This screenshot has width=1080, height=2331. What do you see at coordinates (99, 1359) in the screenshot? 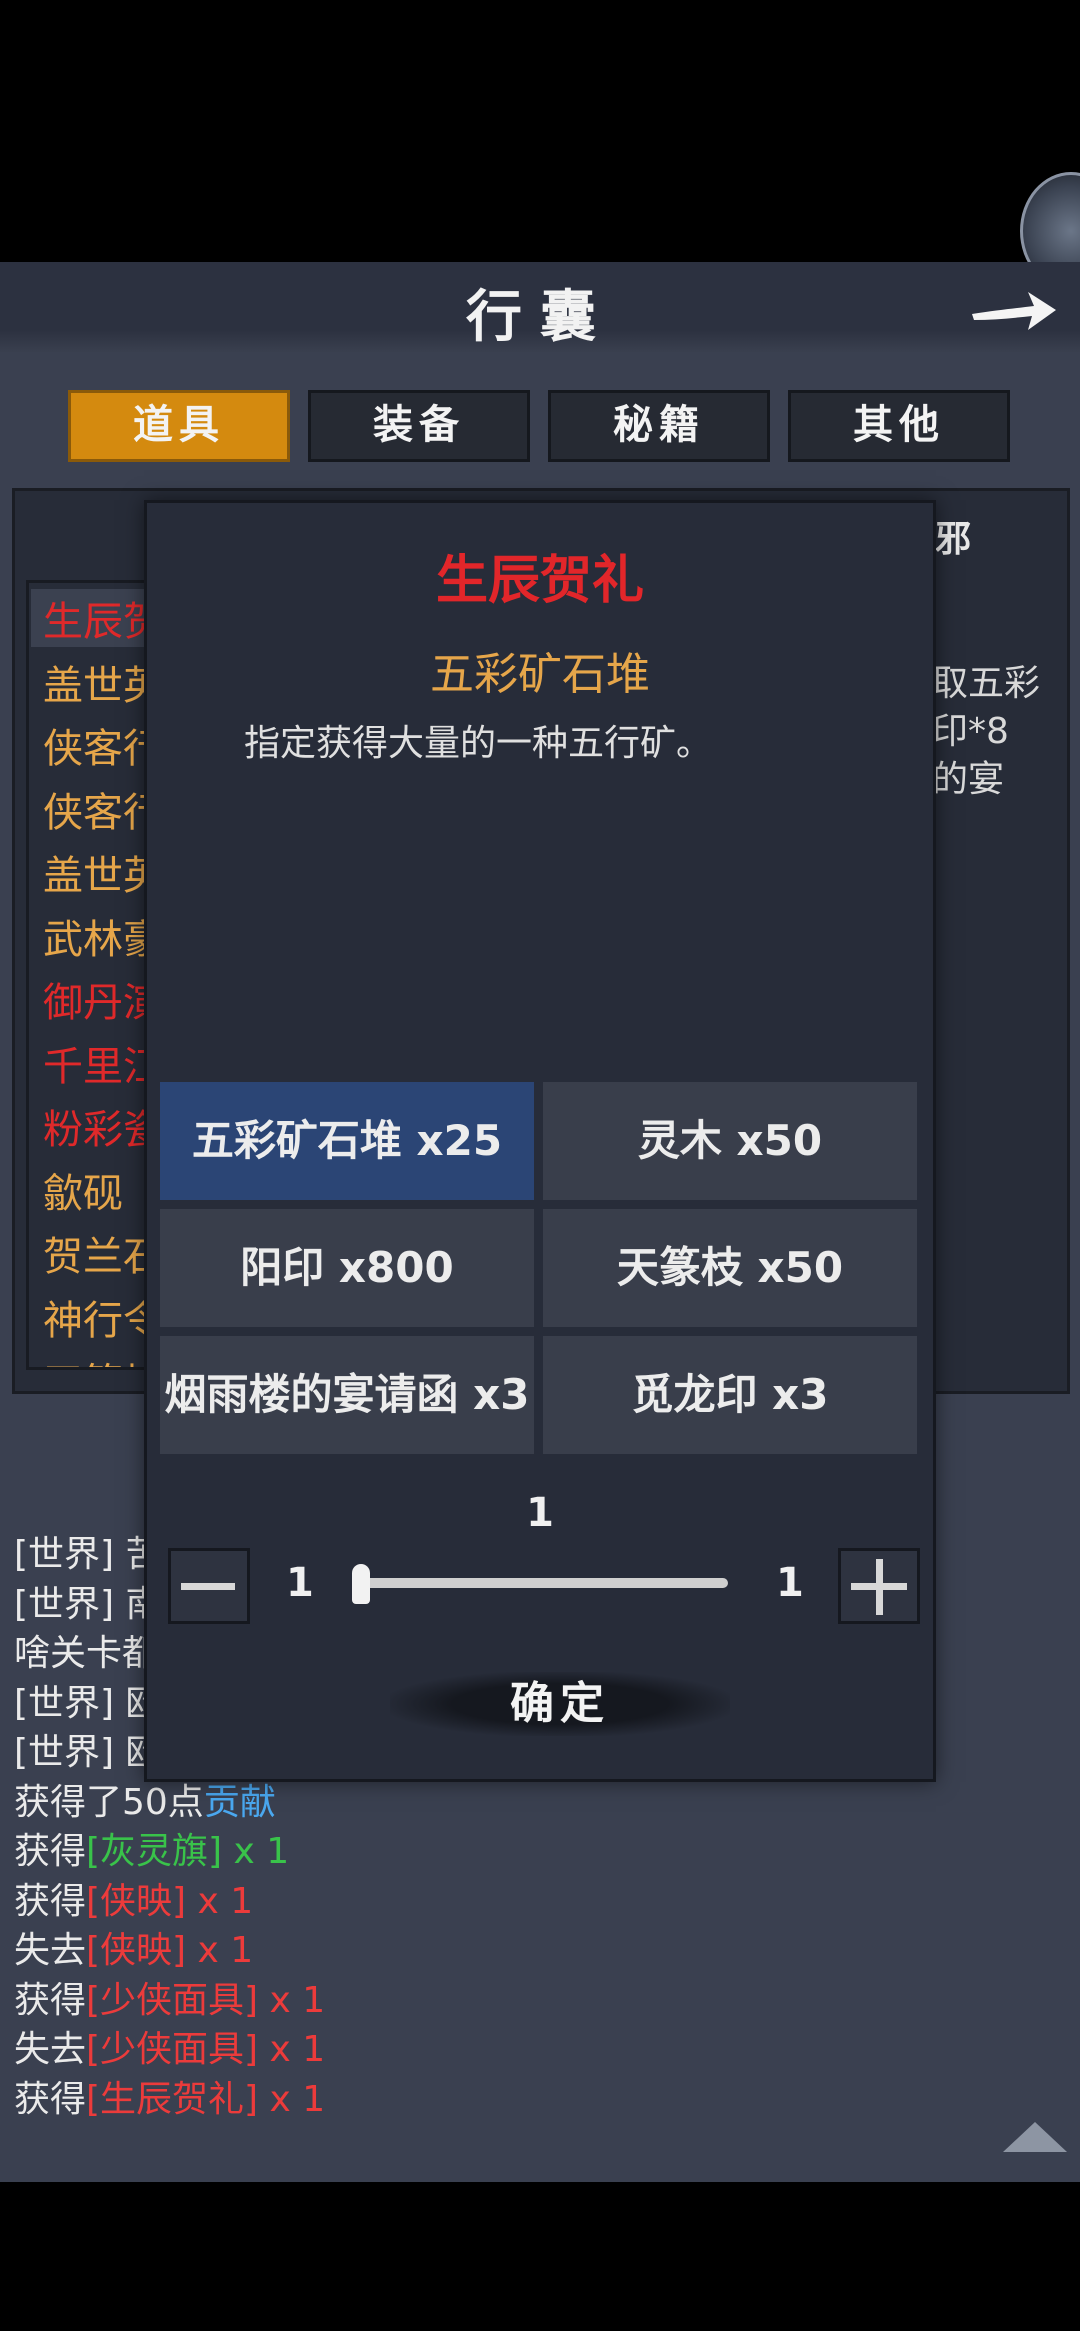
I see `list-item: 天篆枝` at bounding box center [99, 1359].